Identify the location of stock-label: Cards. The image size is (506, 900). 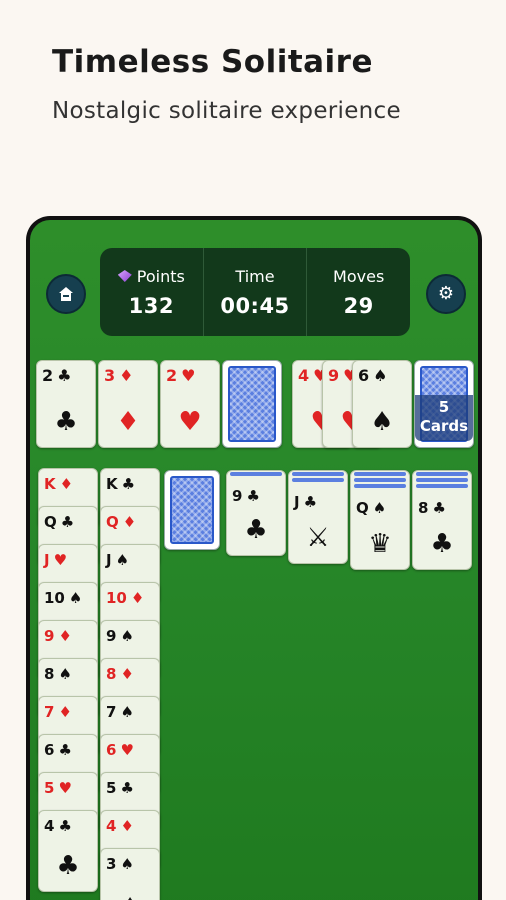
(444, 426).